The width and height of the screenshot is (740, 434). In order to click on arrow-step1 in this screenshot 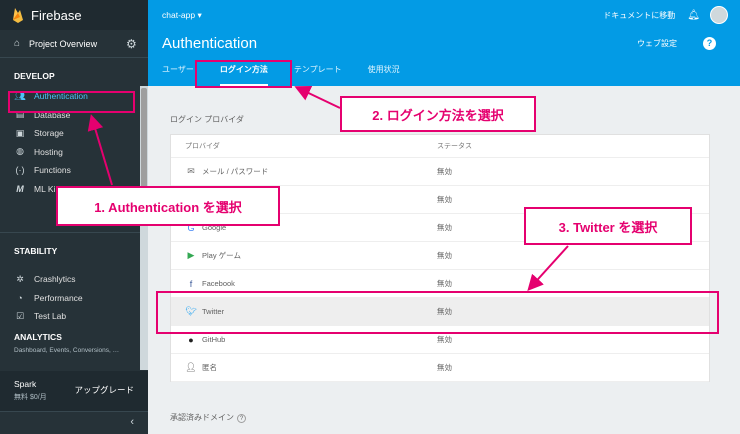, I will do `click(100, 150)`.